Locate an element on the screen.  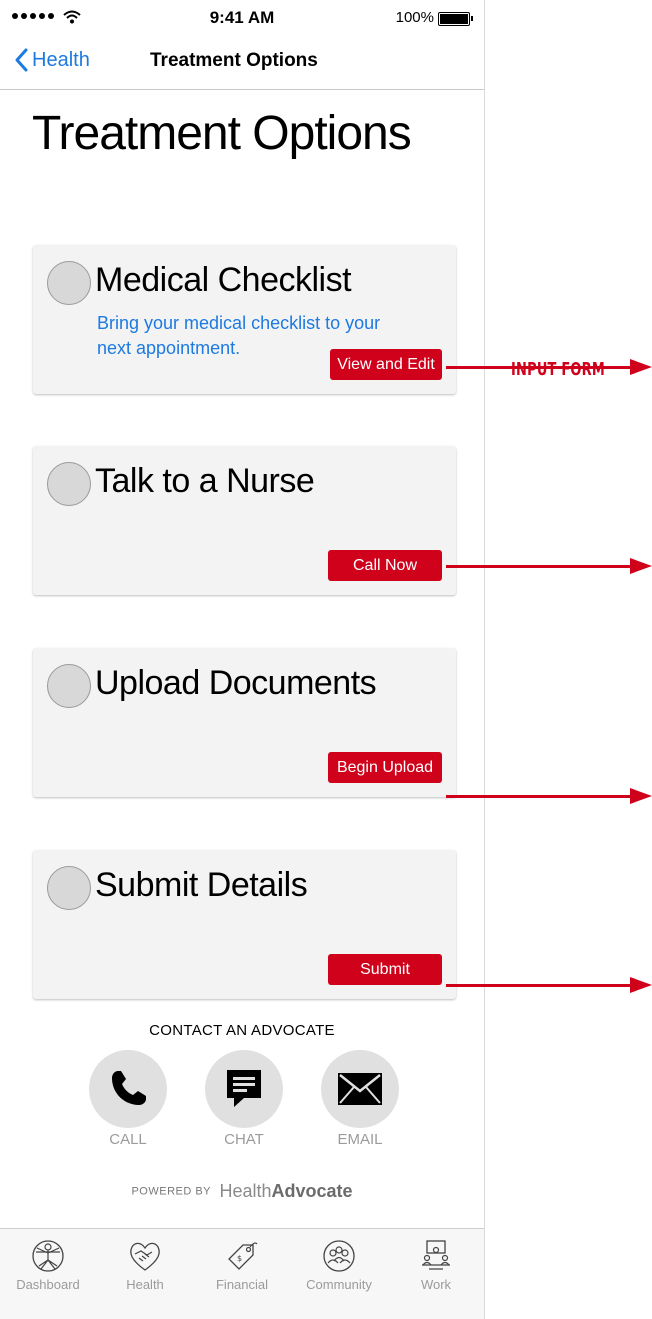
begin-upload-button: Begin Upload is located at coordinates (385, 767).